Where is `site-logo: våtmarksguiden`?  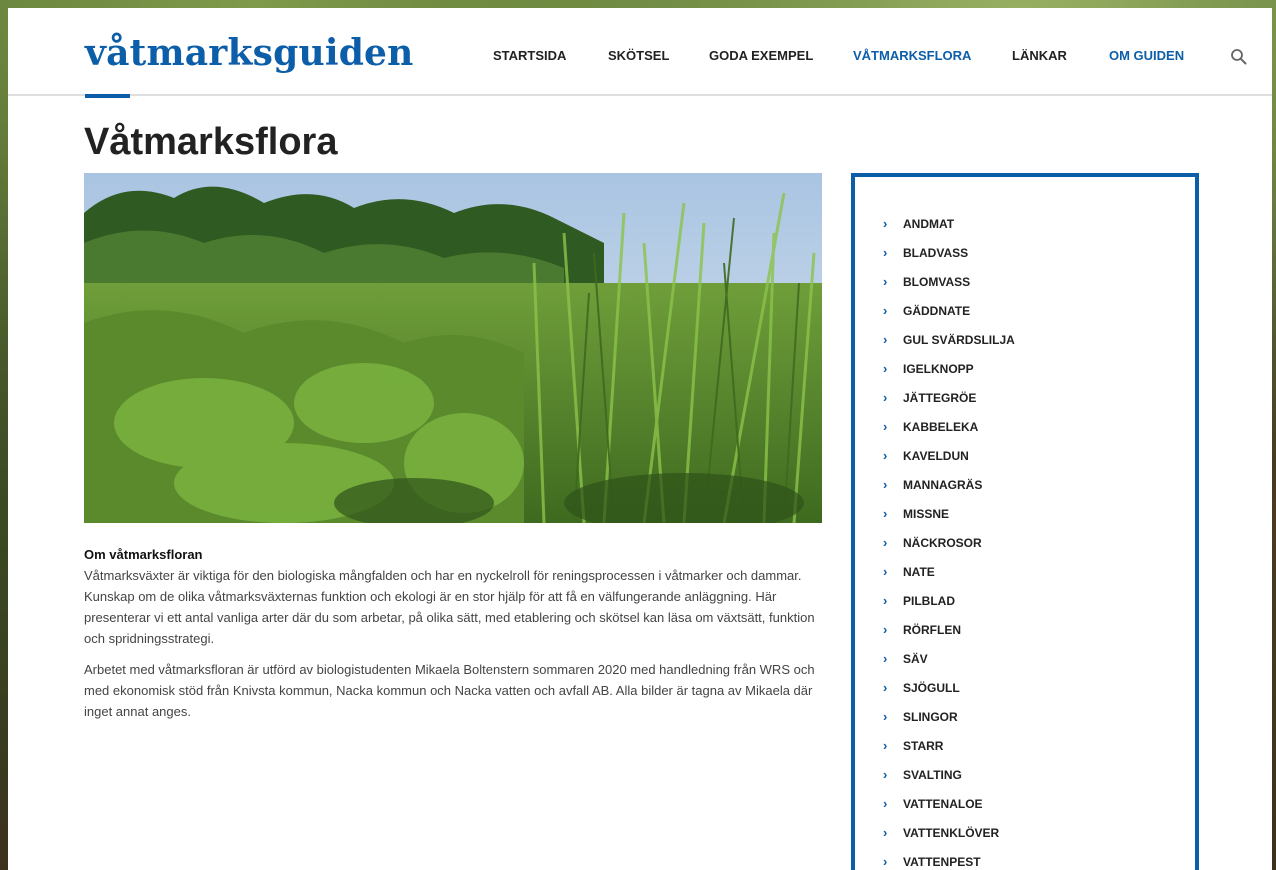 site-logo: våtmarksguiden is located at coordinates (249, 53).